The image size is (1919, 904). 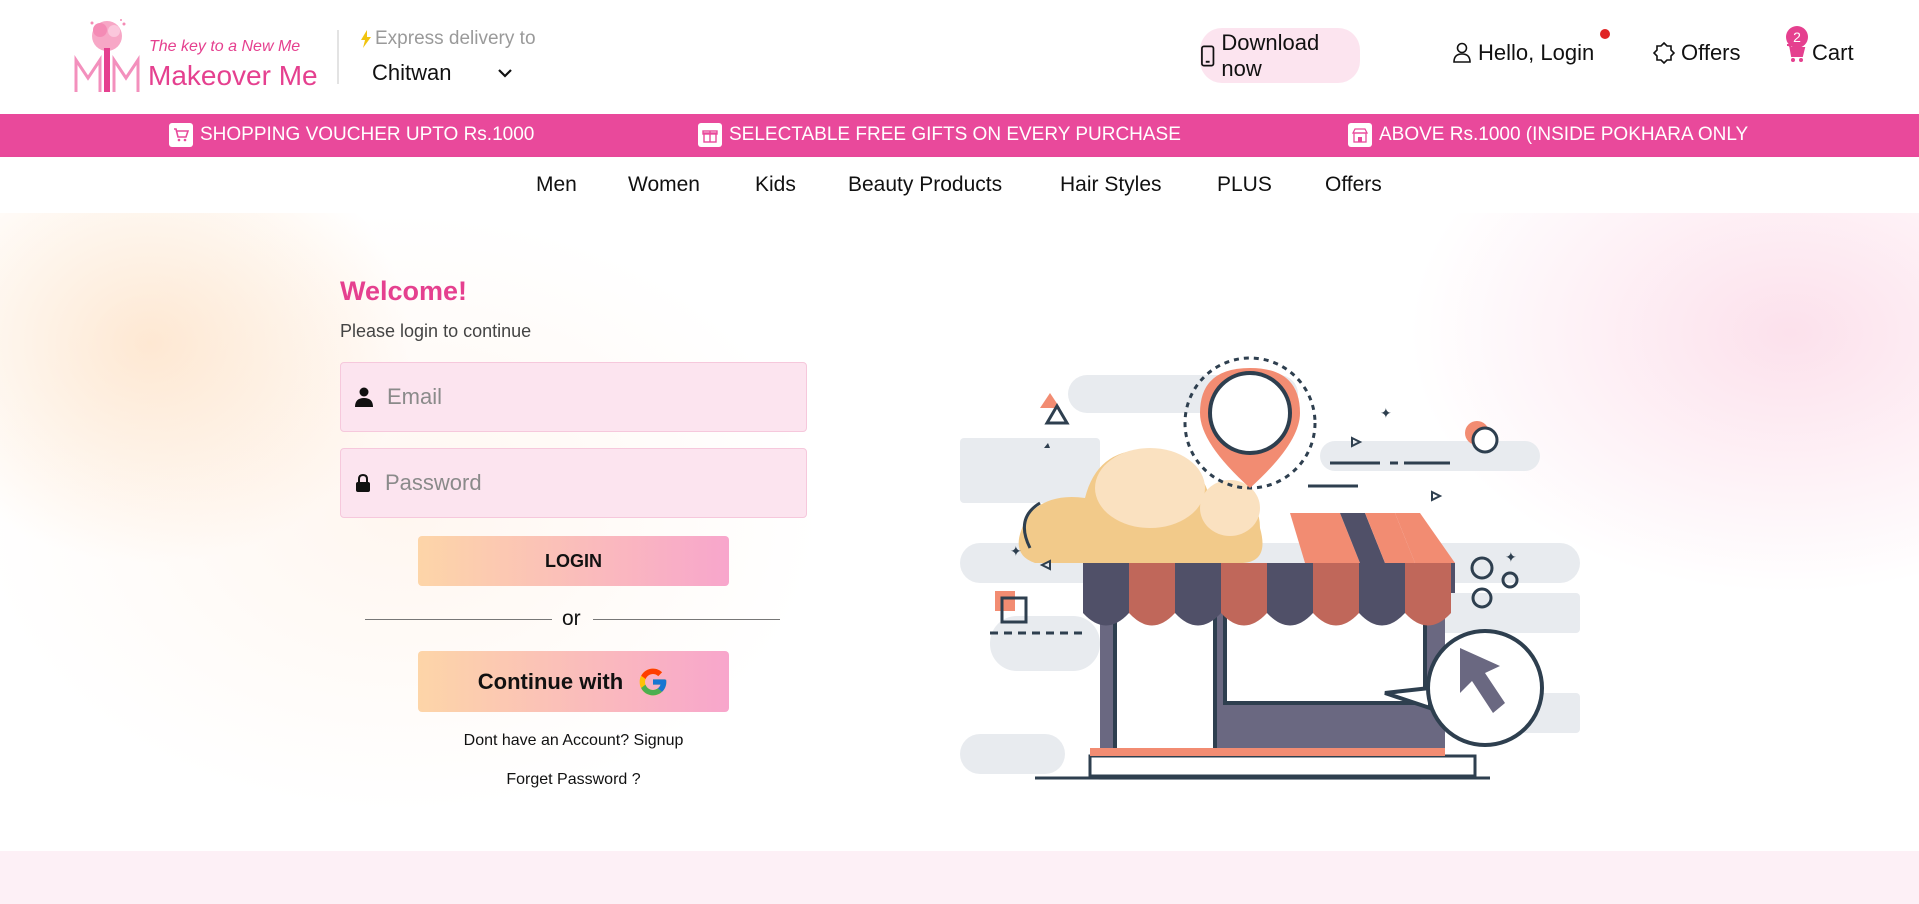 What do you see at coordinates (1208, 55) in the screenshot?
I see `mobile-phone-icon` at bounding box center [1208, 55].